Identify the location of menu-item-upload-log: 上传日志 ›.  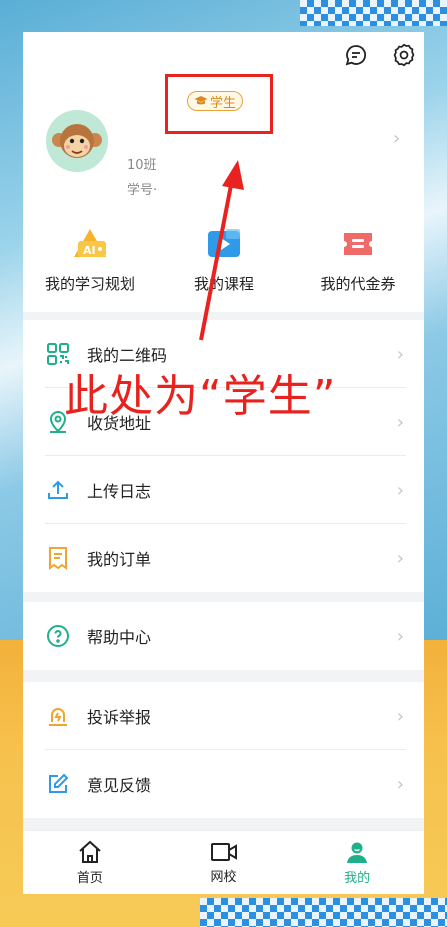
(223, 490).